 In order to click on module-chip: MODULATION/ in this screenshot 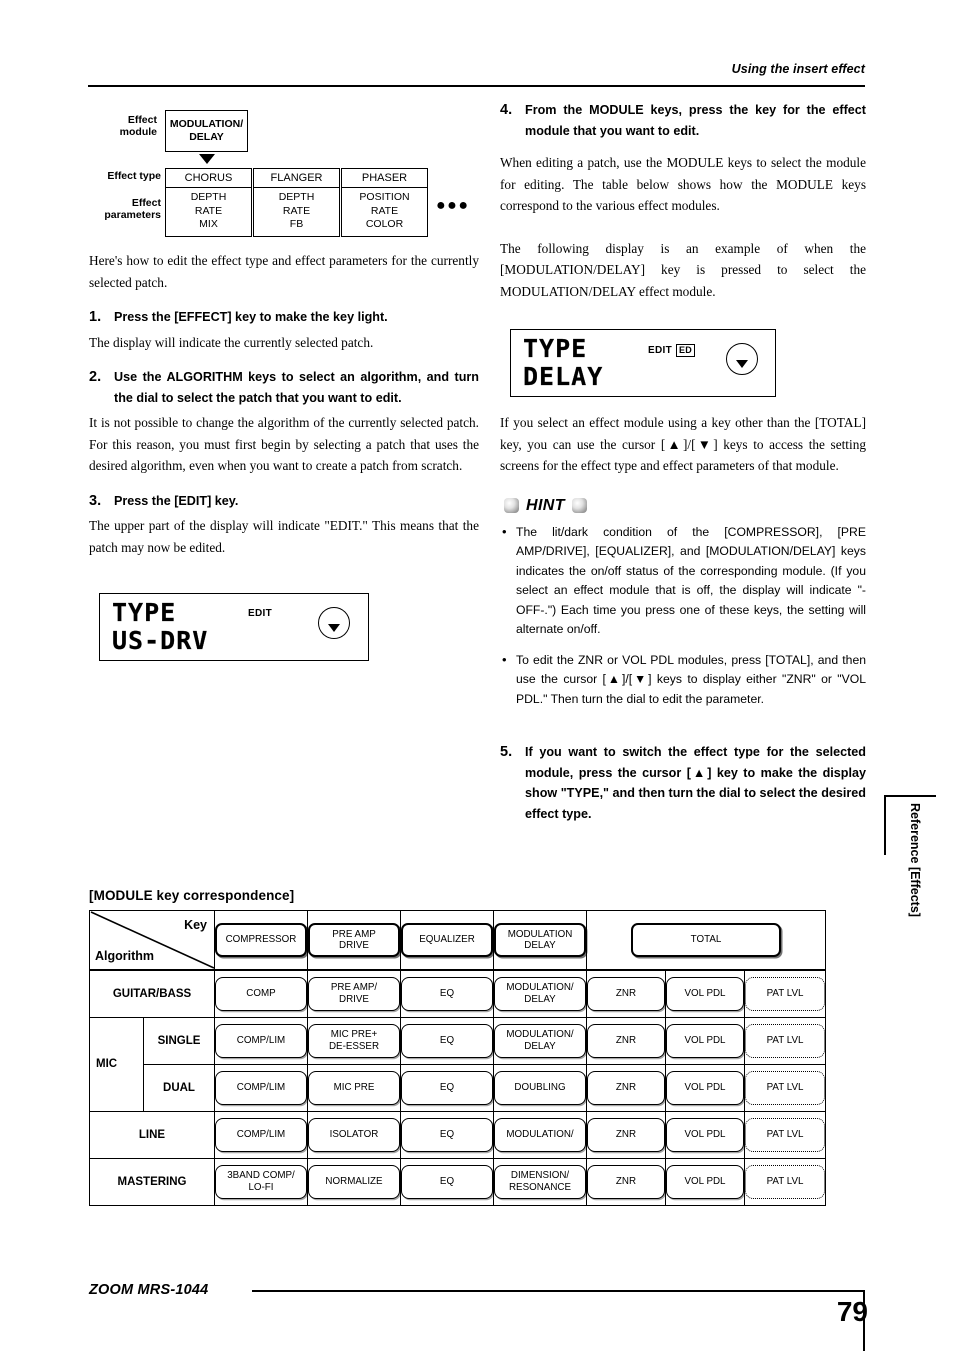, I will do `click(540, 1134)`.